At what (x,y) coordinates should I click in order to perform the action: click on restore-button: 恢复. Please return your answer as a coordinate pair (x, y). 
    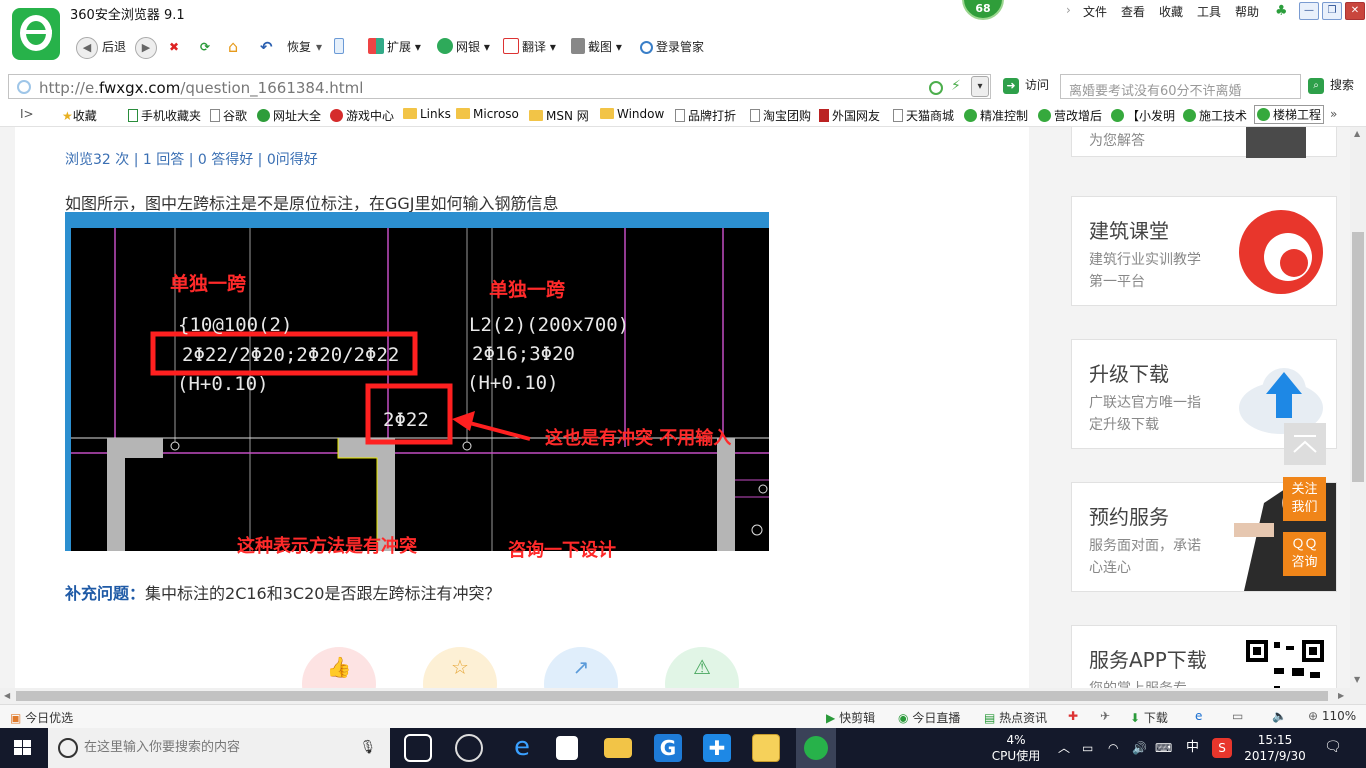
    Looking at the image, I should click on (299, 47).